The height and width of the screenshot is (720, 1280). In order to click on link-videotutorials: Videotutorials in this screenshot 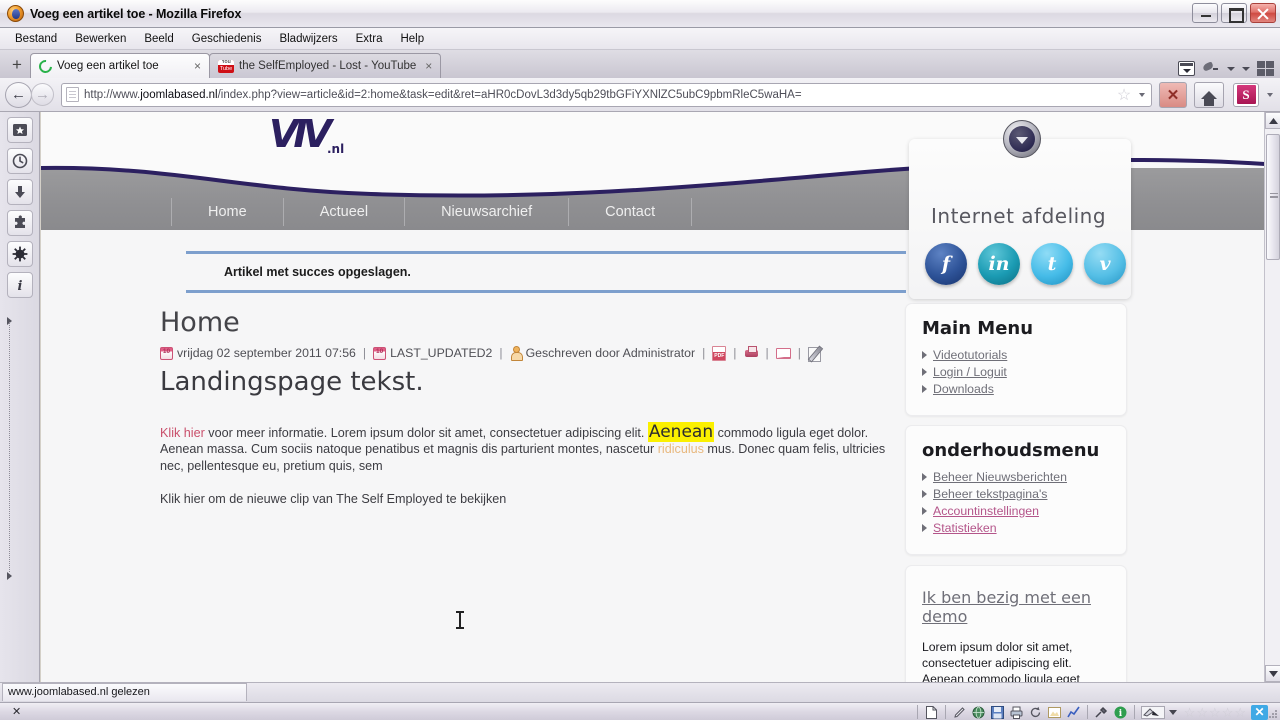, I will do `click(970, 355)`.